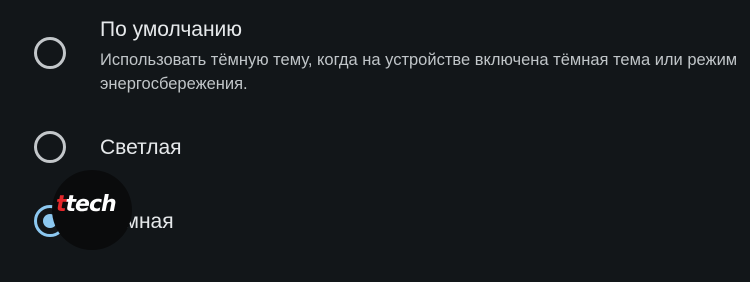 Image resolution: width=750 pixels, height=282 pixels. Describe the element at coordinates (61, 204) in the screenshot. I see `watermark-accent: t` at that location.